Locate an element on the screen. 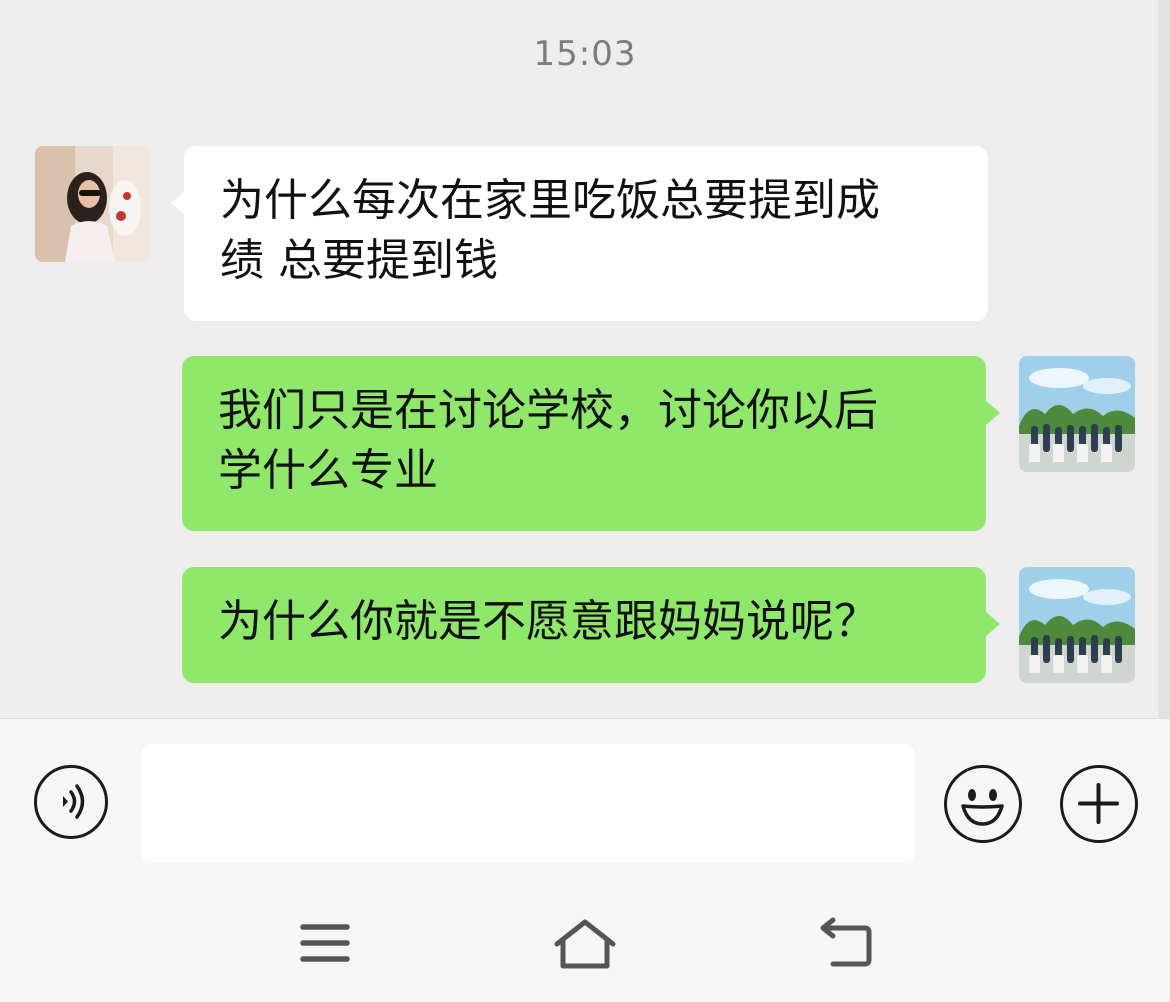  voice-button is located at coordinates (71, 802).